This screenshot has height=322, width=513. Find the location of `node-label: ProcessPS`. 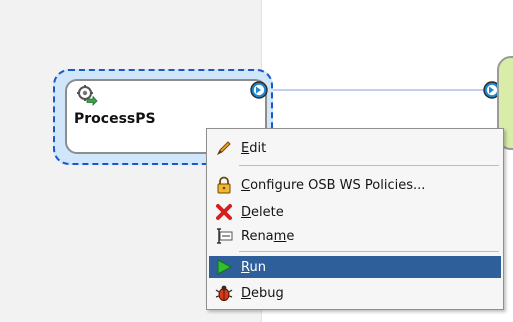

node-label: ProcessPS is located at coordinates (115, 119).